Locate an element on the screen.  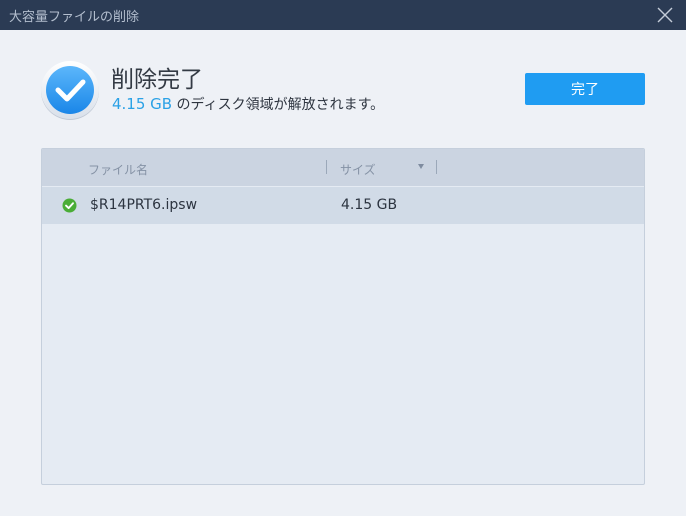
window-title: 大容量ファイルの削除 is located at coordinates (74, 17).